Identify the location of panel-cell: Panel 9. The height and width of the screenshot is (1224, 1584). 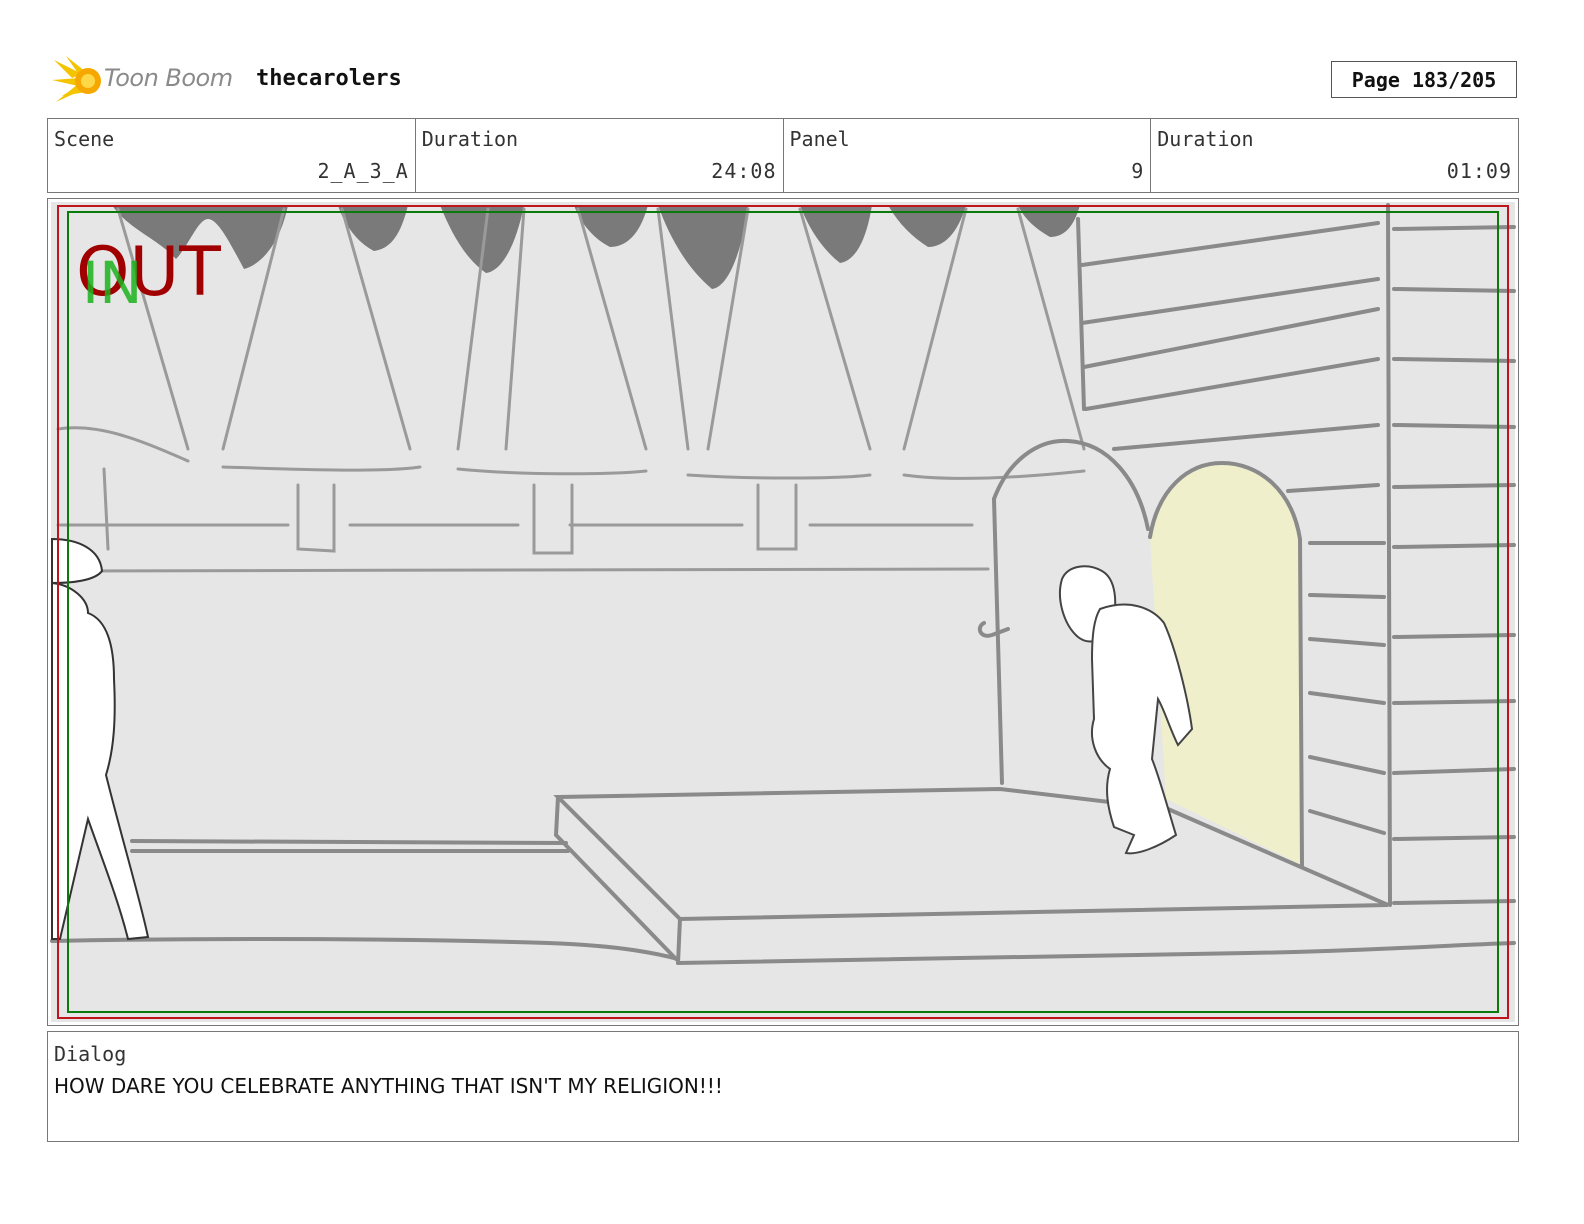
(968, 155).